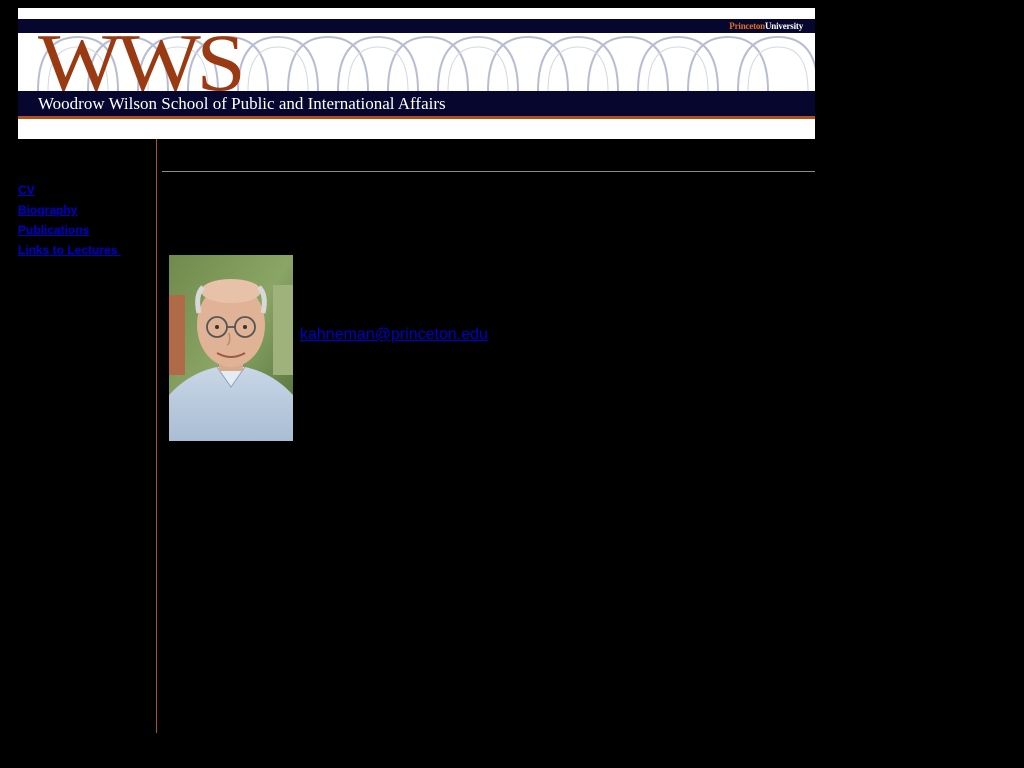 The height and width of the screenshot is (768, 1024). Describe the element at coordinates (156, 436) in the screenshot. I see `sidebar-divider` at that location.